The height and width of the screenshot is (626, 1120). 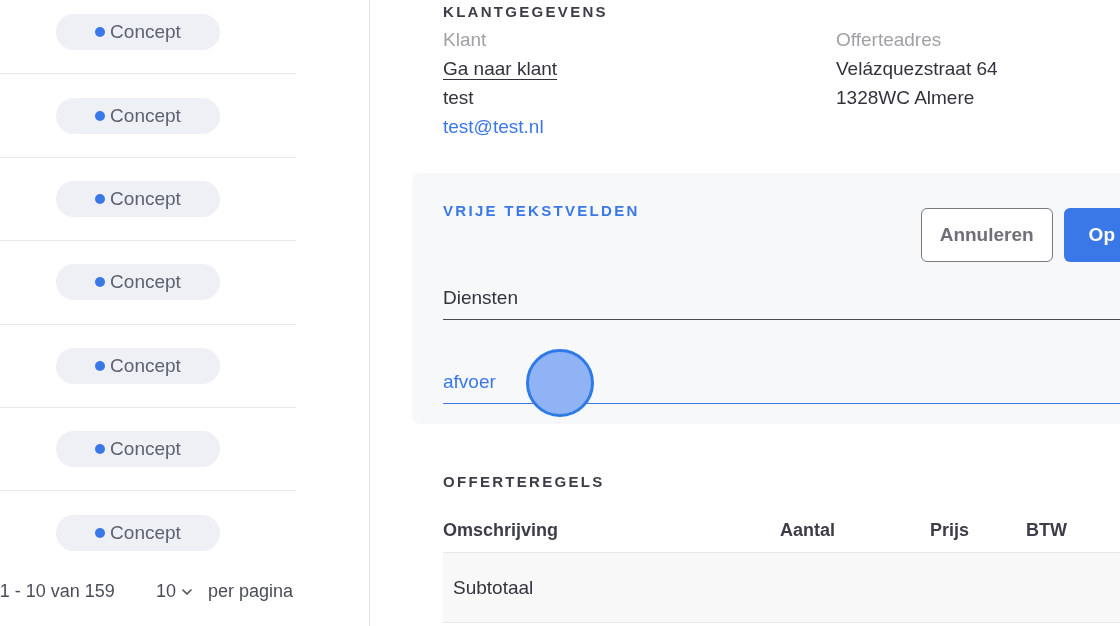 What do you see at coordinates (950, 530) in the screenshot?
I see `column-header: Prijs` at bounding box center [950, 530].